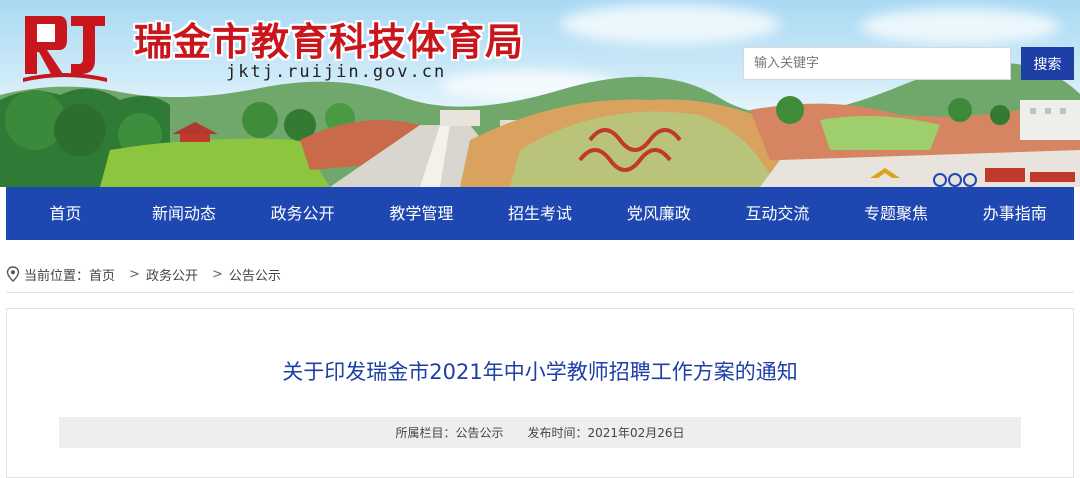 The width and height of the screenshot is (1080, 478). Describe the element at coordinates (336, 72) in the screenshot. I see `site-domain: jktj.ruijin.gov.cn` at that location.